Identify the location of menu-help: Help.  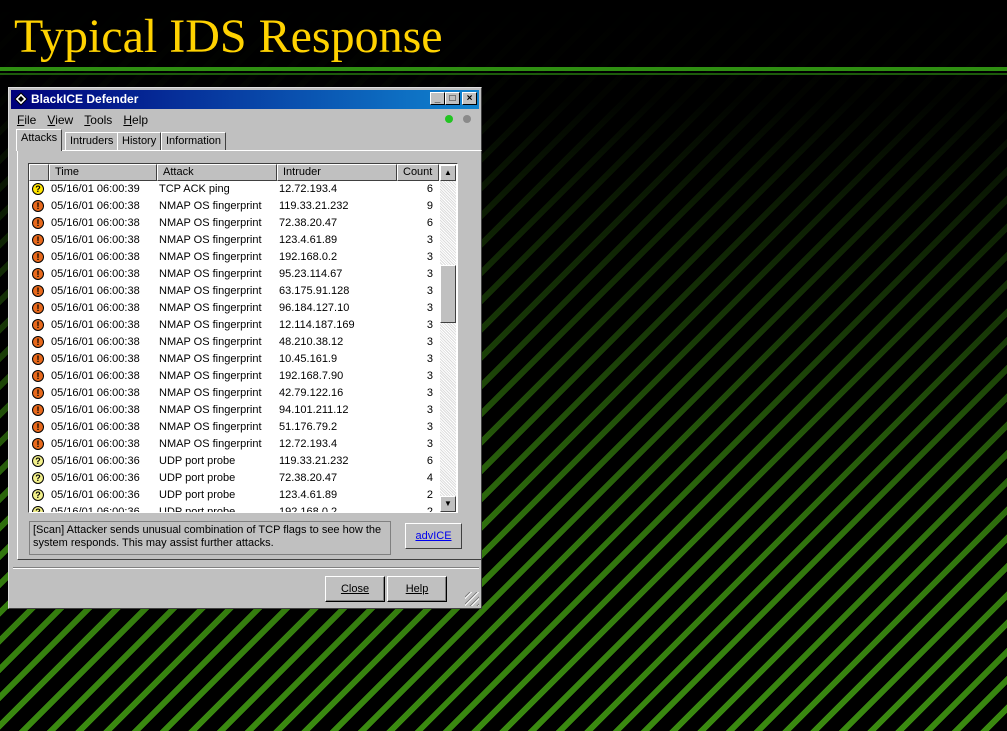
(135, 120).